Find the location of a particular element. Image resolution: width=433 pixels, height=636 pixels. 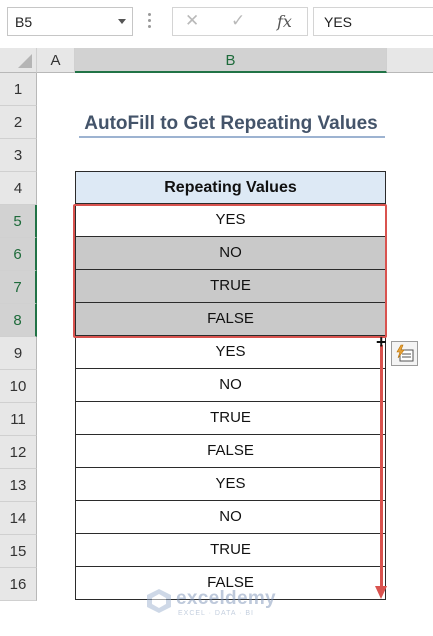

row-header-11: 11 is located at coordinates (18, 419).